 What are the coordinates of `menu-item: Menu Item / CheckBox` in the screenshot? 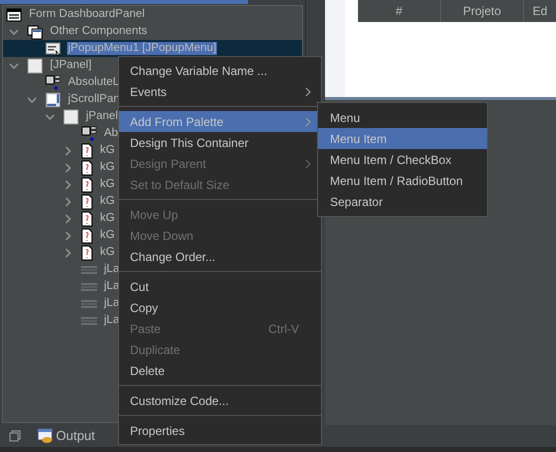 It's located at (402, 159).